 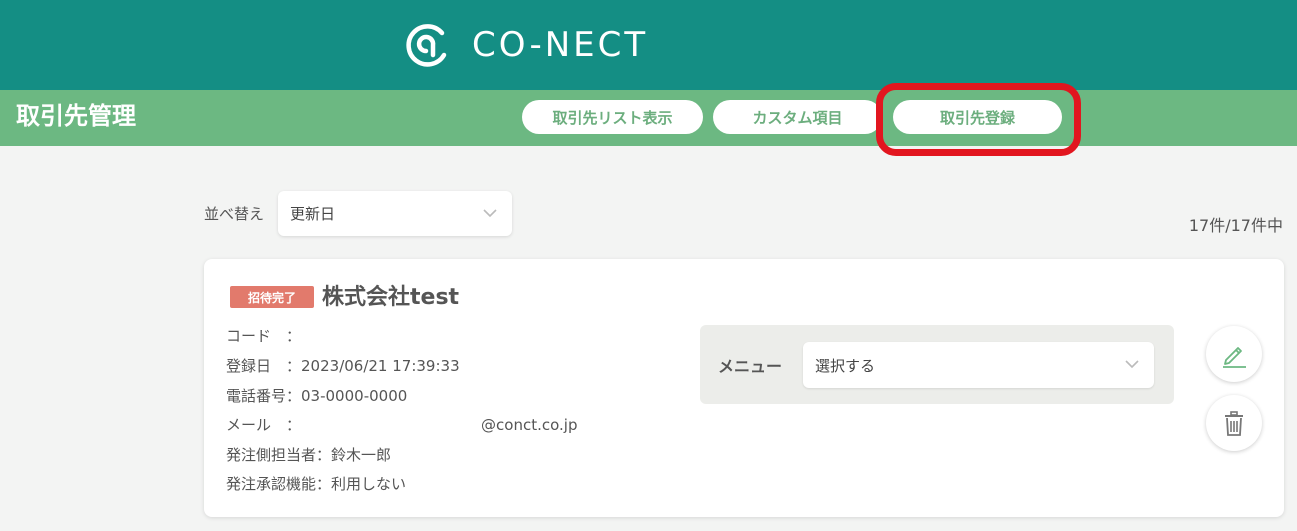 What do you see at coordinates (797, 117) in the screenshot?
I see `tab-custom-fields: カスタム項目` at bounding box center [797, 117].